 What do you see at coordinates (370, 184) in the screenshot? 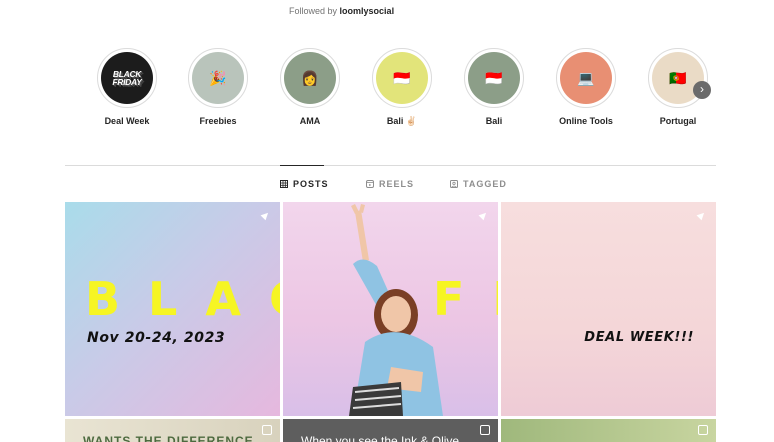
I see `reels-icon` at bounding box center [370, 184].